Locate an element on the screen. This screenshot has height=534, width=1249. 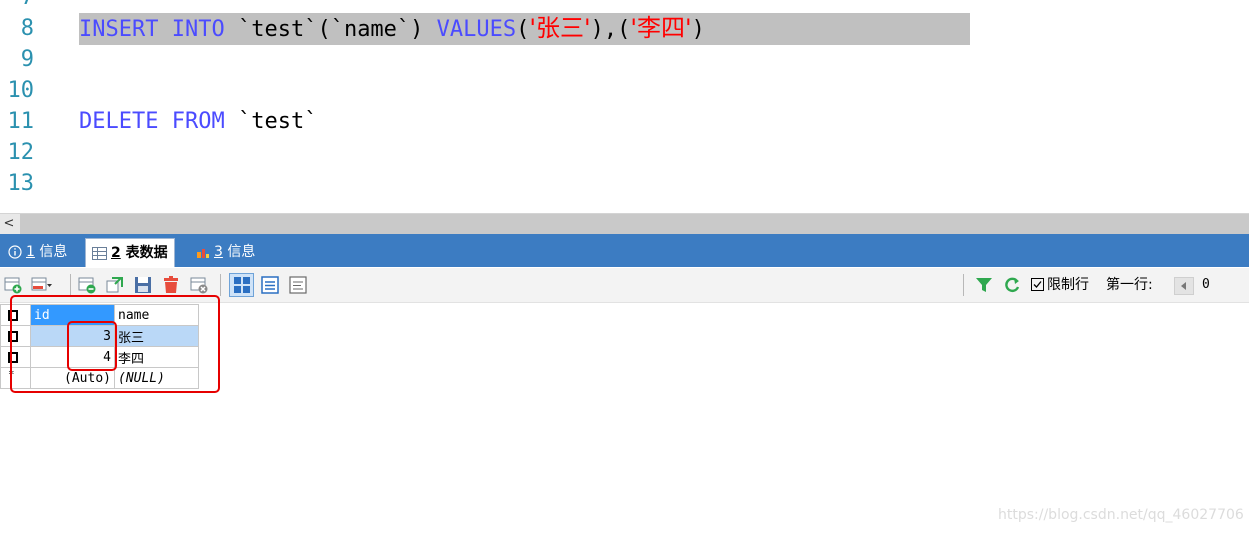
line-number: 11 is located at coordinates (21, 121).